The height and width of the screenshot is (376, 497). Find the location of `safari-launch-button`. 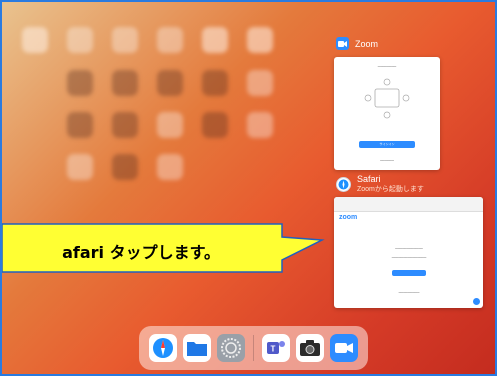

safari-launch-button is located at coordinates (409, 273).